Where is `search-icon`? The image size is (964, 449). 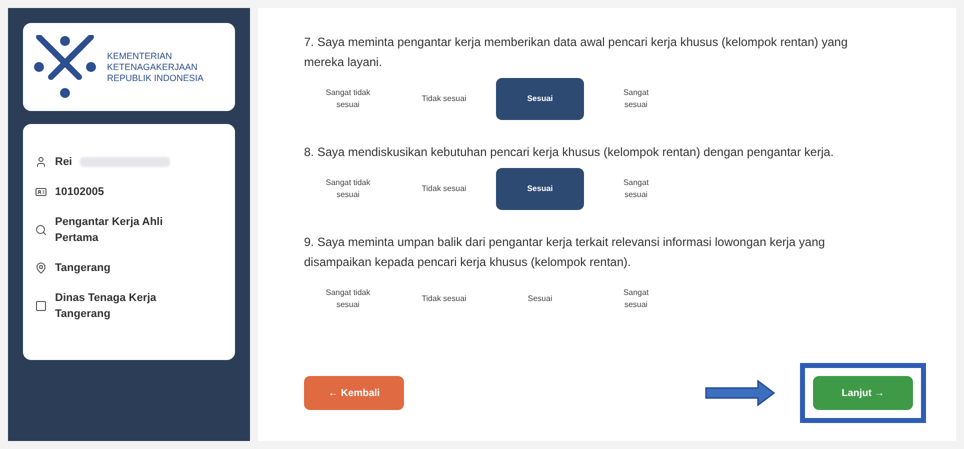
search-icon is located at coordinates (41, 230).